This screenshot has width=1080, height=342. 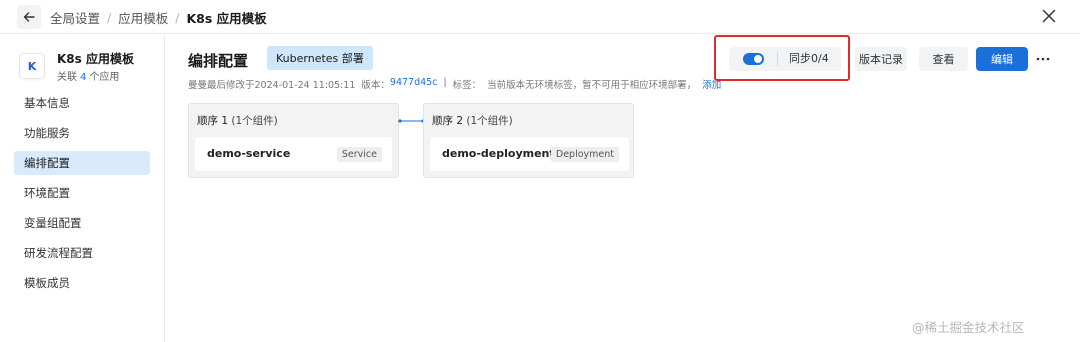 What do you see at coordinates (82, 133) in the screenshot?
I see `sidebar-item-services: 功能服务` at bounding box center [82, 133].